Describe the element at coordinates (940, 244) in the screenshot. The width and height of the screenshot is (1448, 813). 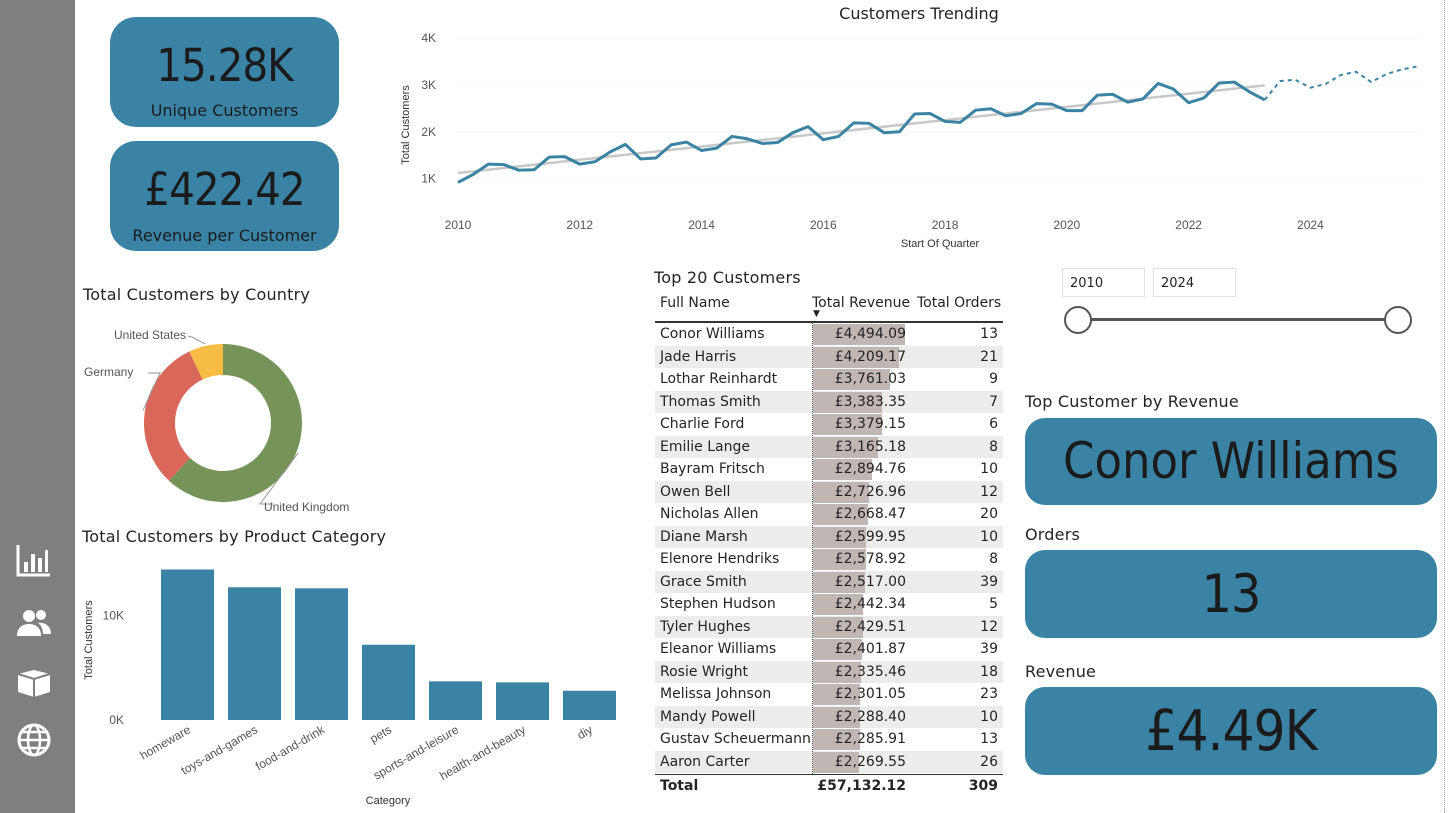
I see `x-axis-title: Start Of Quarter` at that location.